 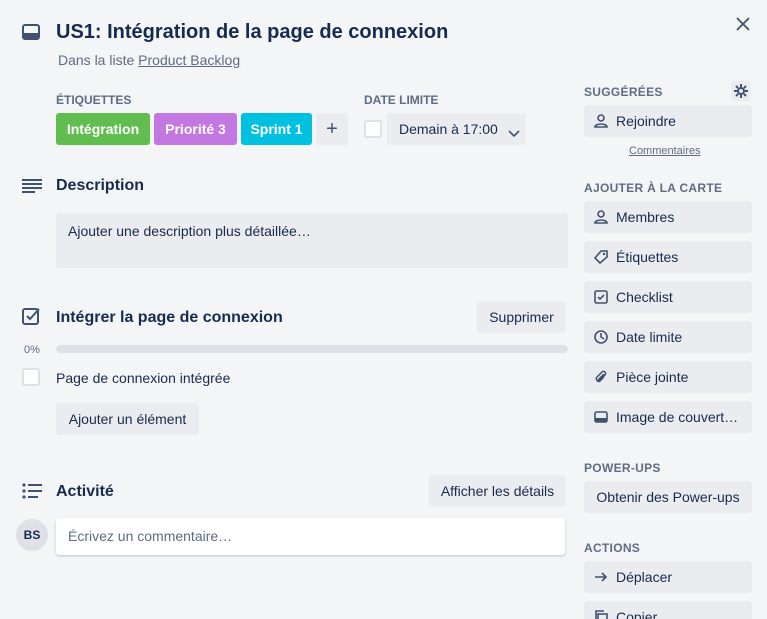 What do you see at coordinates (644, 577) in the screenshot?
I see `move-label: Déplacer` at bounding box center [644, 577].